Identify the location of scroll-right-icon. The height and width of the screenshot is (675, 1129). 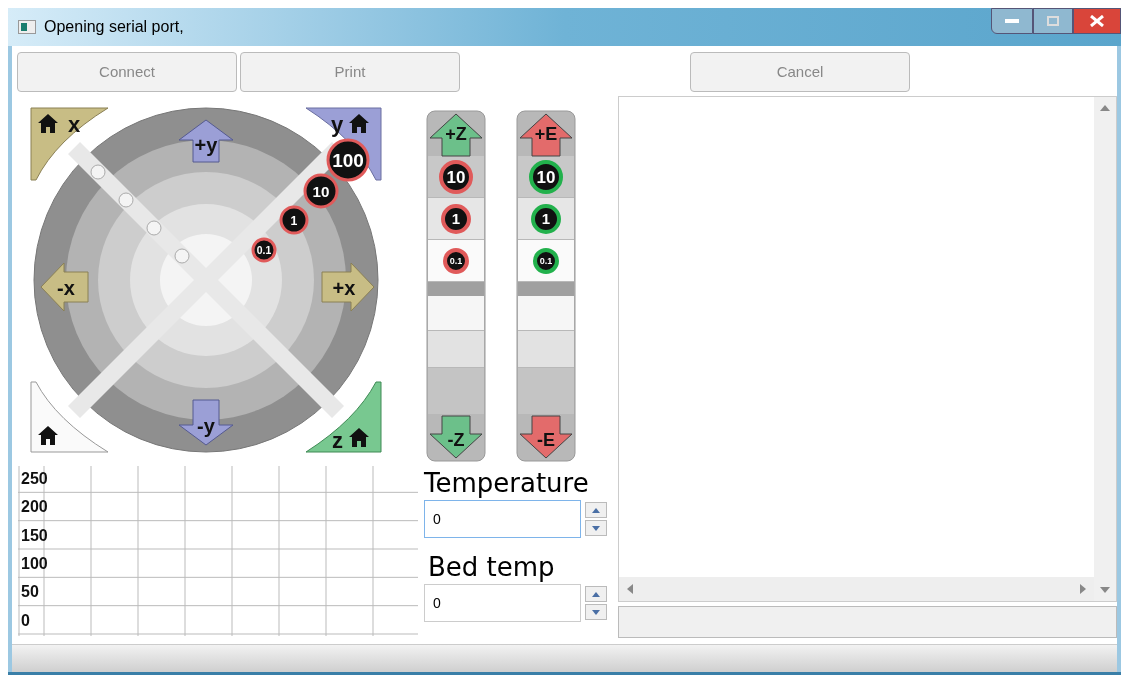
(1083, 589).